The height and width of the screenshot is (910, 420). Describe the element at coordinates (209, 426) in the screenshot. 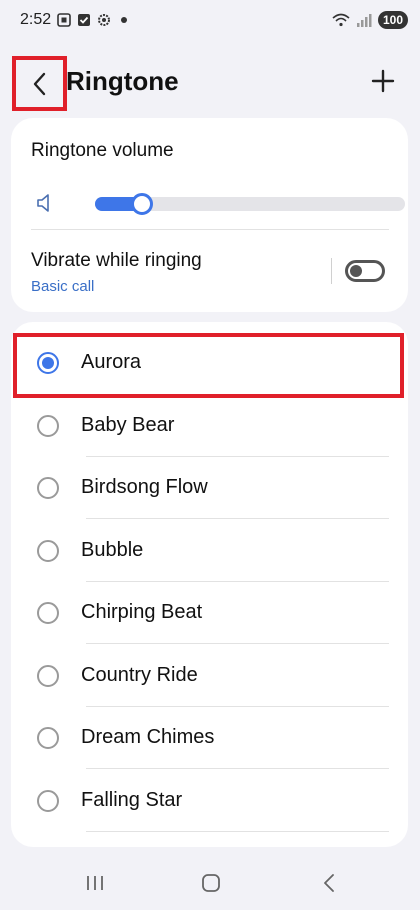

I see `ringtone-item: Baby Bear` at that location.